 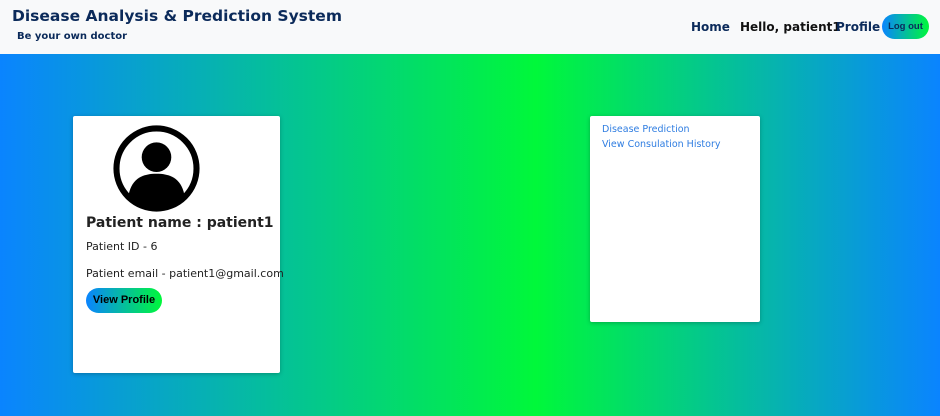 What do you see at coordinates (177, 16) in the screenshot?
I see `brand-title: Disease Analysis & Prediction System` at bounding box center [177, 16].